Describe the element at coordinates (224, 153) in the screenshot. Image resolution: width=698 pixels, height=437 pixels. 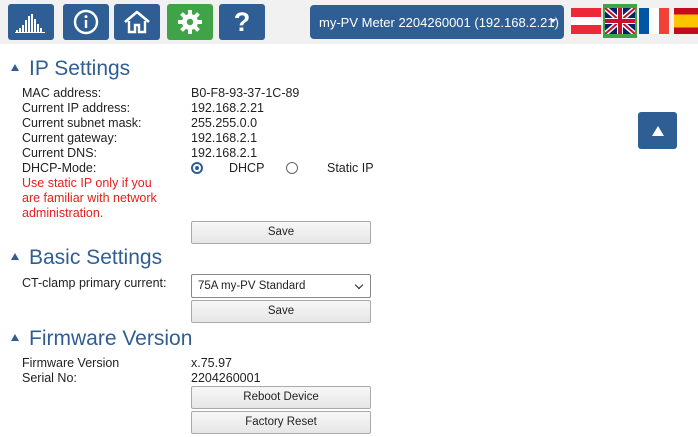
I see `dns-value: 192.168.2.1` at that location.